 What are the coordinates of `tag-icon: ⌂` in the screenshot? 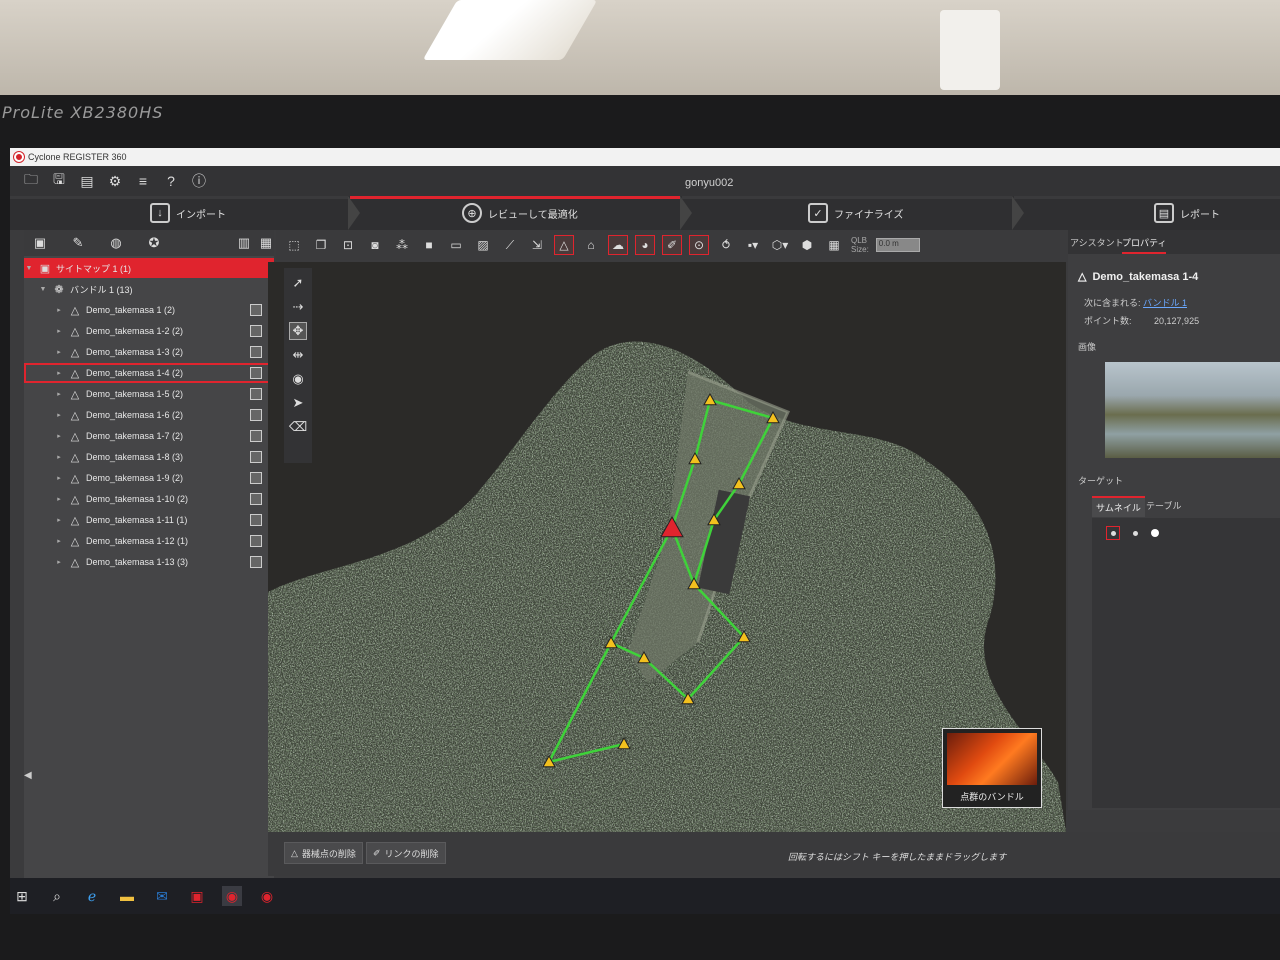 It's located at (591, 245).